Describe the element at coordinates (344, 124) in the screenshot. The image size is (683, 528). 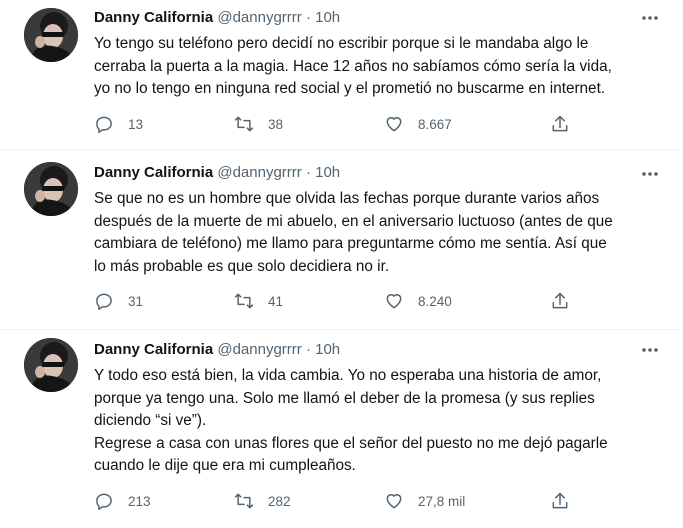
I see `tweet-actions: 13 38 8.667` at that location.